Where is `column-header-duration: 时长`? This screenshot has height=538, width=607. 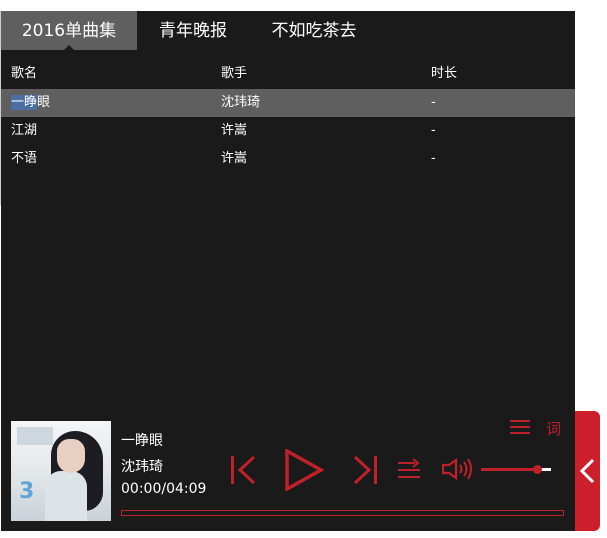 column-header-duration: 时长 is located at coordinates (444, 74).